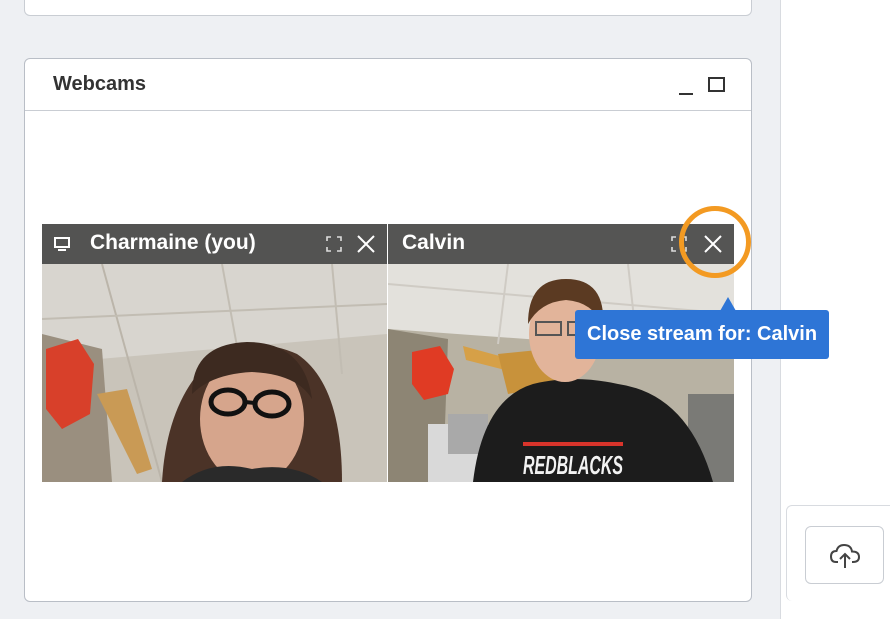 Image resolution: width=890 pixels, height=619 pixels. I want to click on panel-title: Webcams, so click(100, 84).